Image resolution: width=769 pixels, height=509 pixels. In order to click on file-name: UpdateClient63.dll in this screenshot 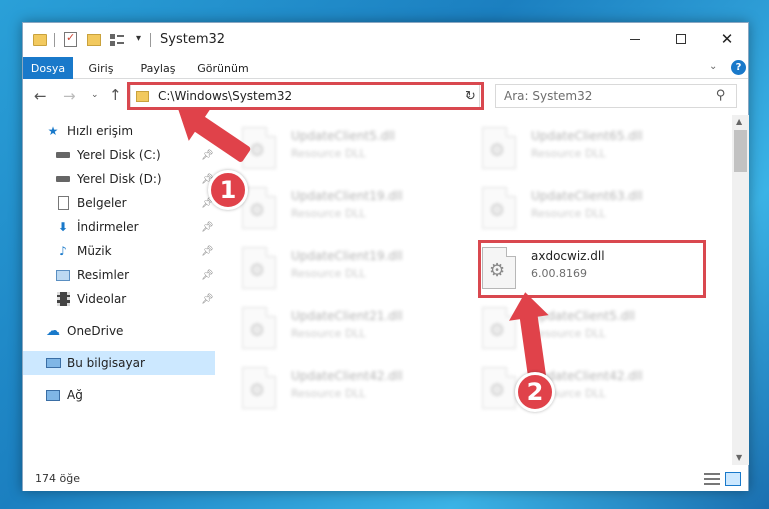, I will do `click(587, 196)`.